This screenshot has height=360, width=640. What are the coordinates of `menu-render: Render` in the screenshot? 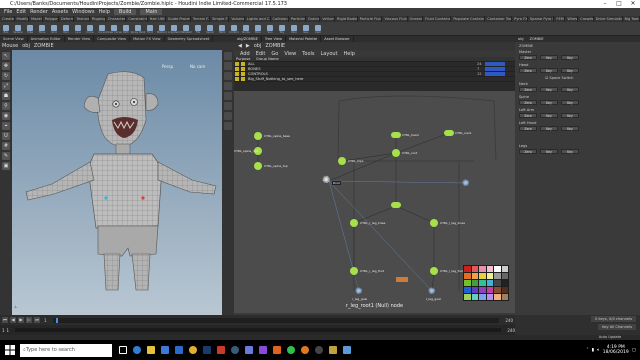 It's located at (39, 12).